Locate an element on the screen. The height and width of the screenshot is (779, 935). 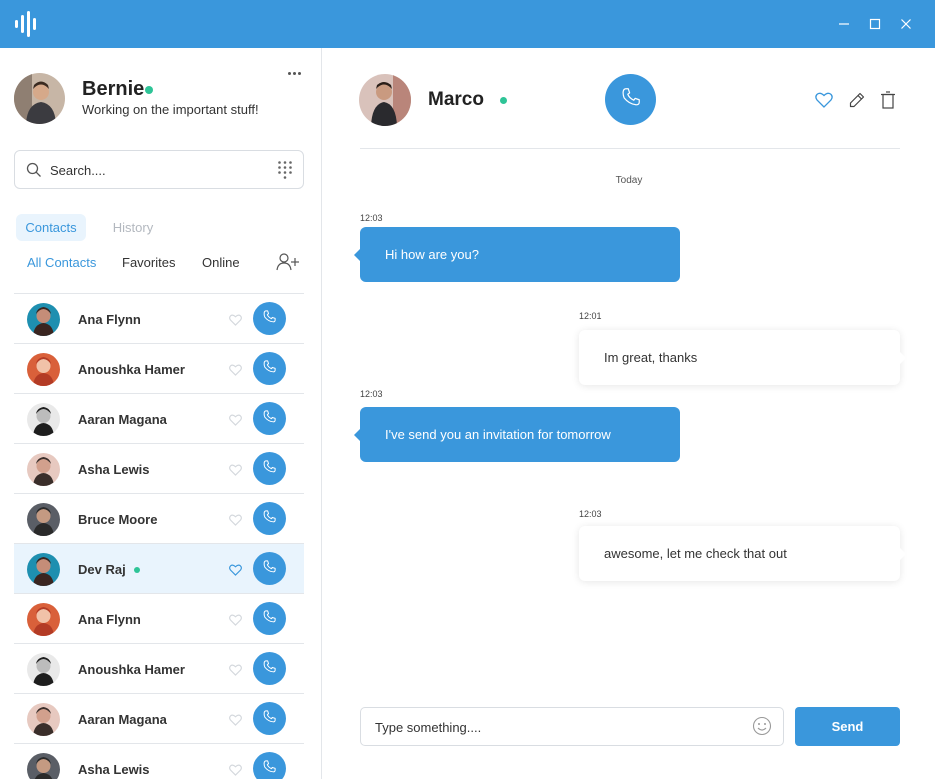
tab-contacts: Contacts is located at coordinates (51, 227).